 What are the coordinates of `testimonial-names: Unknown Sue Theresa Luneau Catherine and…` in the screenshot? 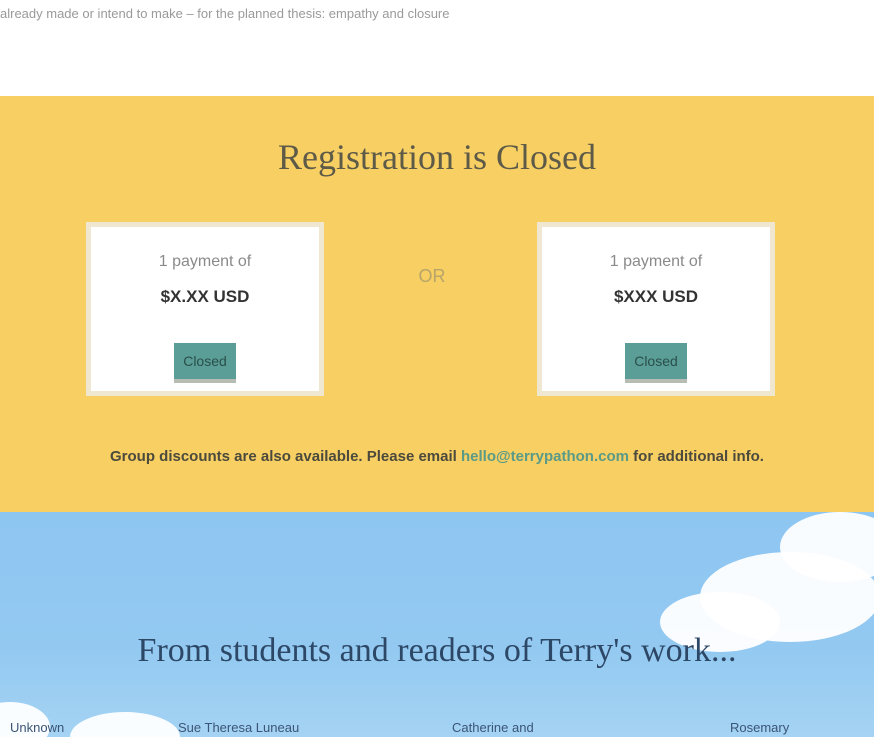 It's located at (437, 728).